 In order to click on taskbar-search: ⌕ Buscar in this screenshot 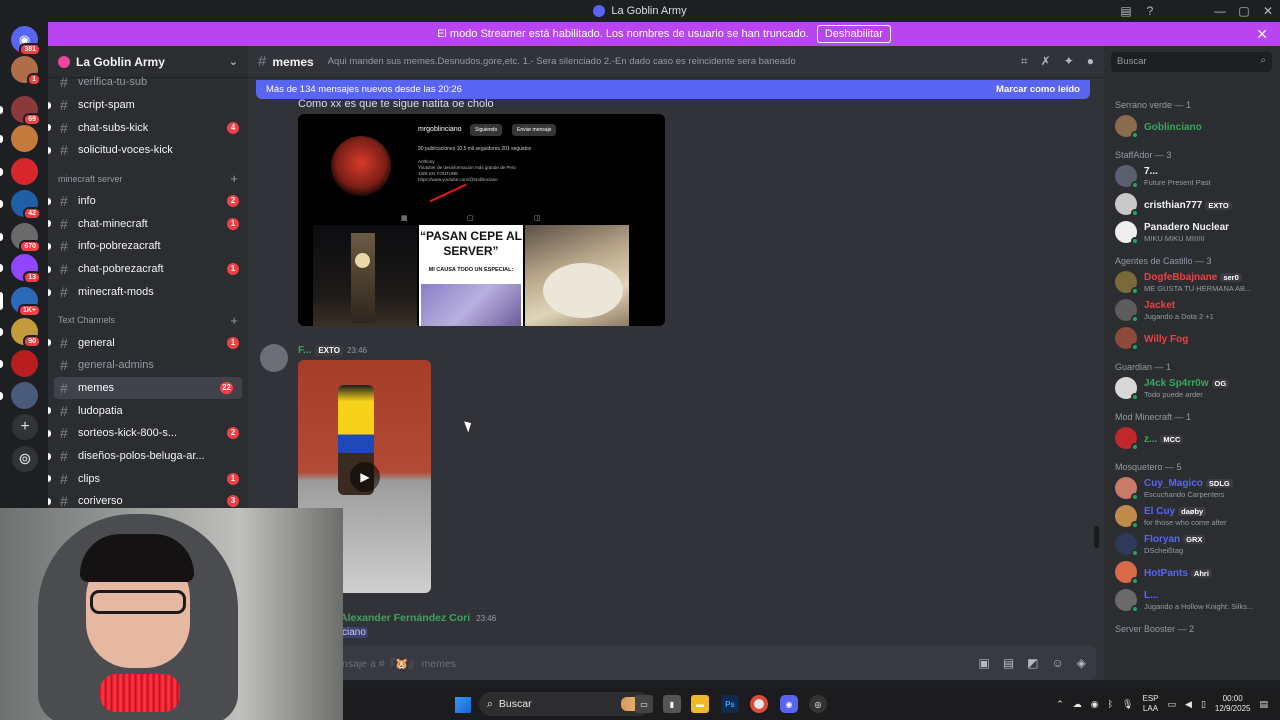, I will do `click(565, 704)`.